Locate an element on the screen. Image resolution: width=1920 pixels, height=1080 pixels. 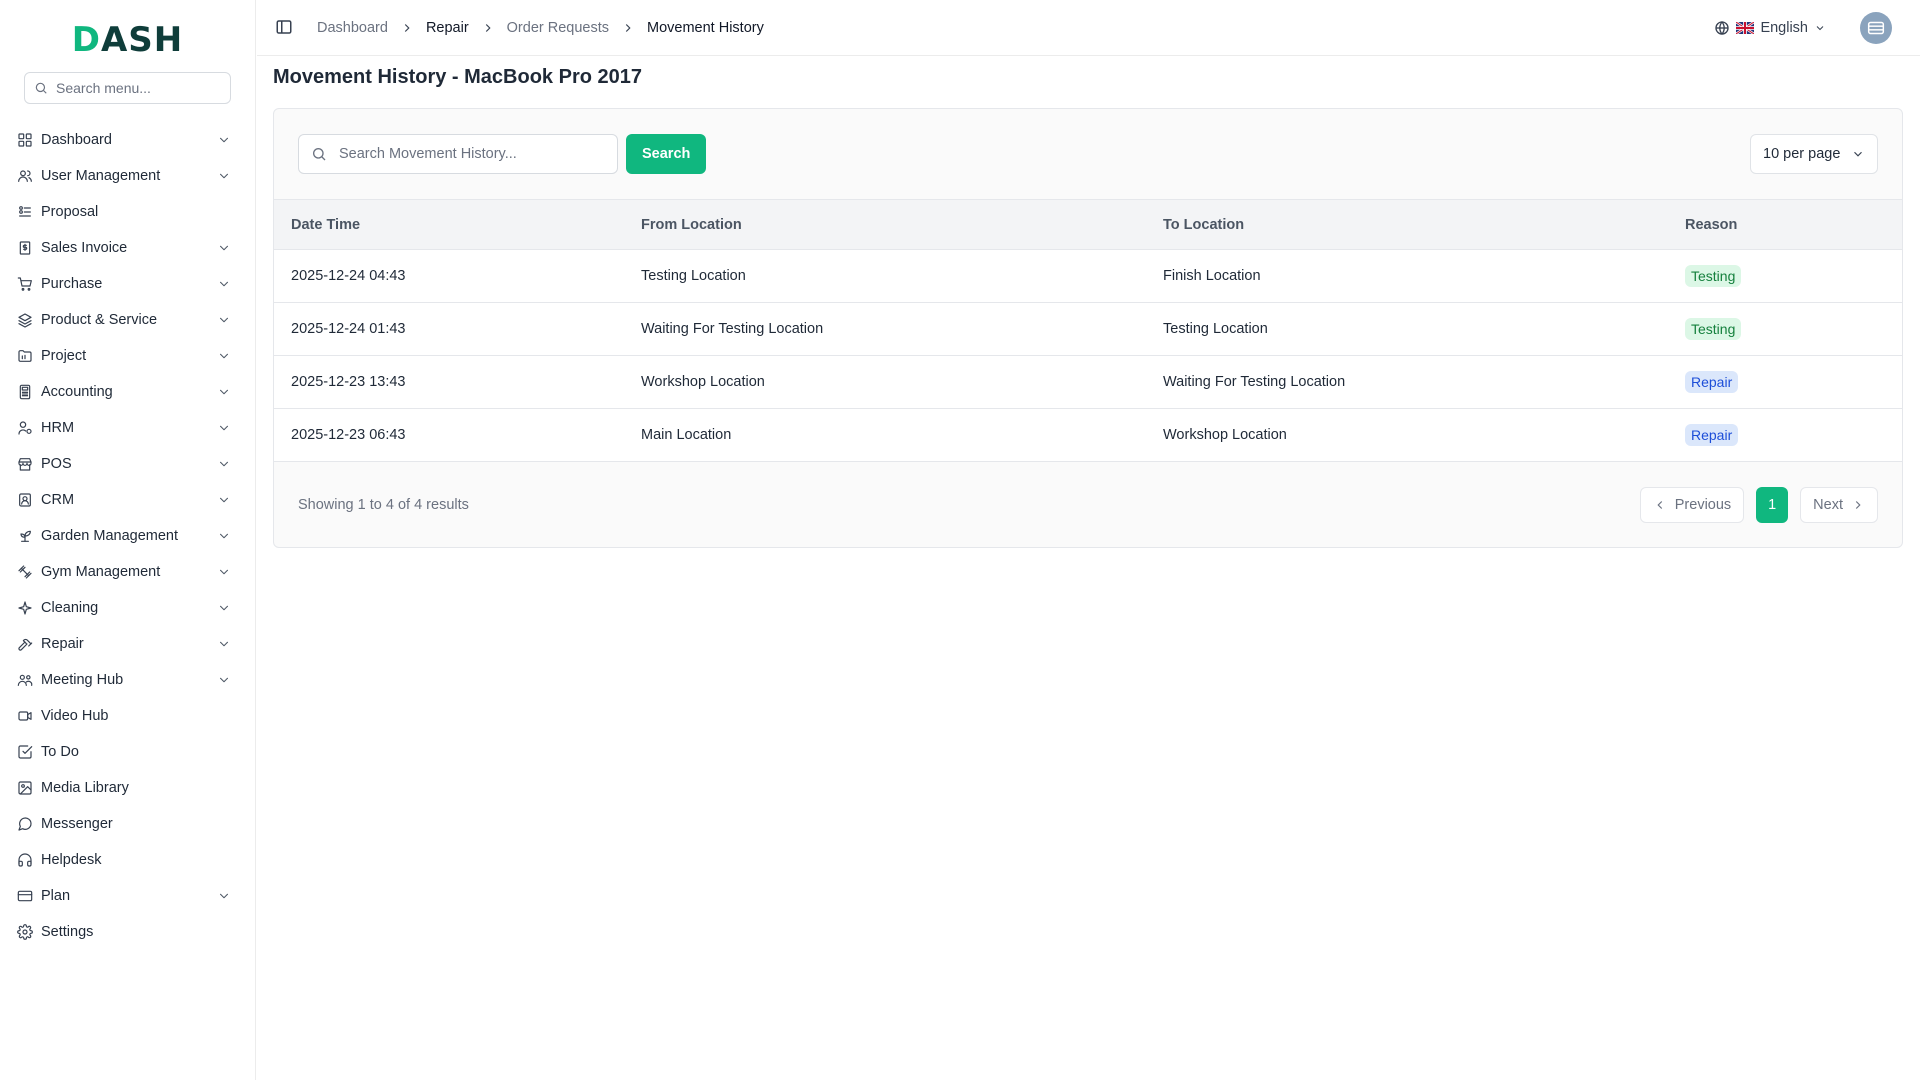
sidebar-item-label: Messenger is located at coordinates (77, 824).